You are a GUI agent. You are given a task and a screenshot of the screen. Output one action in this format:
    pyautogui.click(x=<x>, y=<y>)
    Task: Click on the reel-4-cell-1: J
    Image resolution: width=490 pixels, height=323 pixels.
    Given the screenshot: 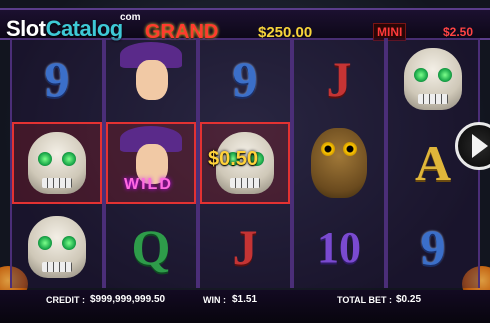 What is the action you would take?
    pyautogui.click(x=339, y=79)
    